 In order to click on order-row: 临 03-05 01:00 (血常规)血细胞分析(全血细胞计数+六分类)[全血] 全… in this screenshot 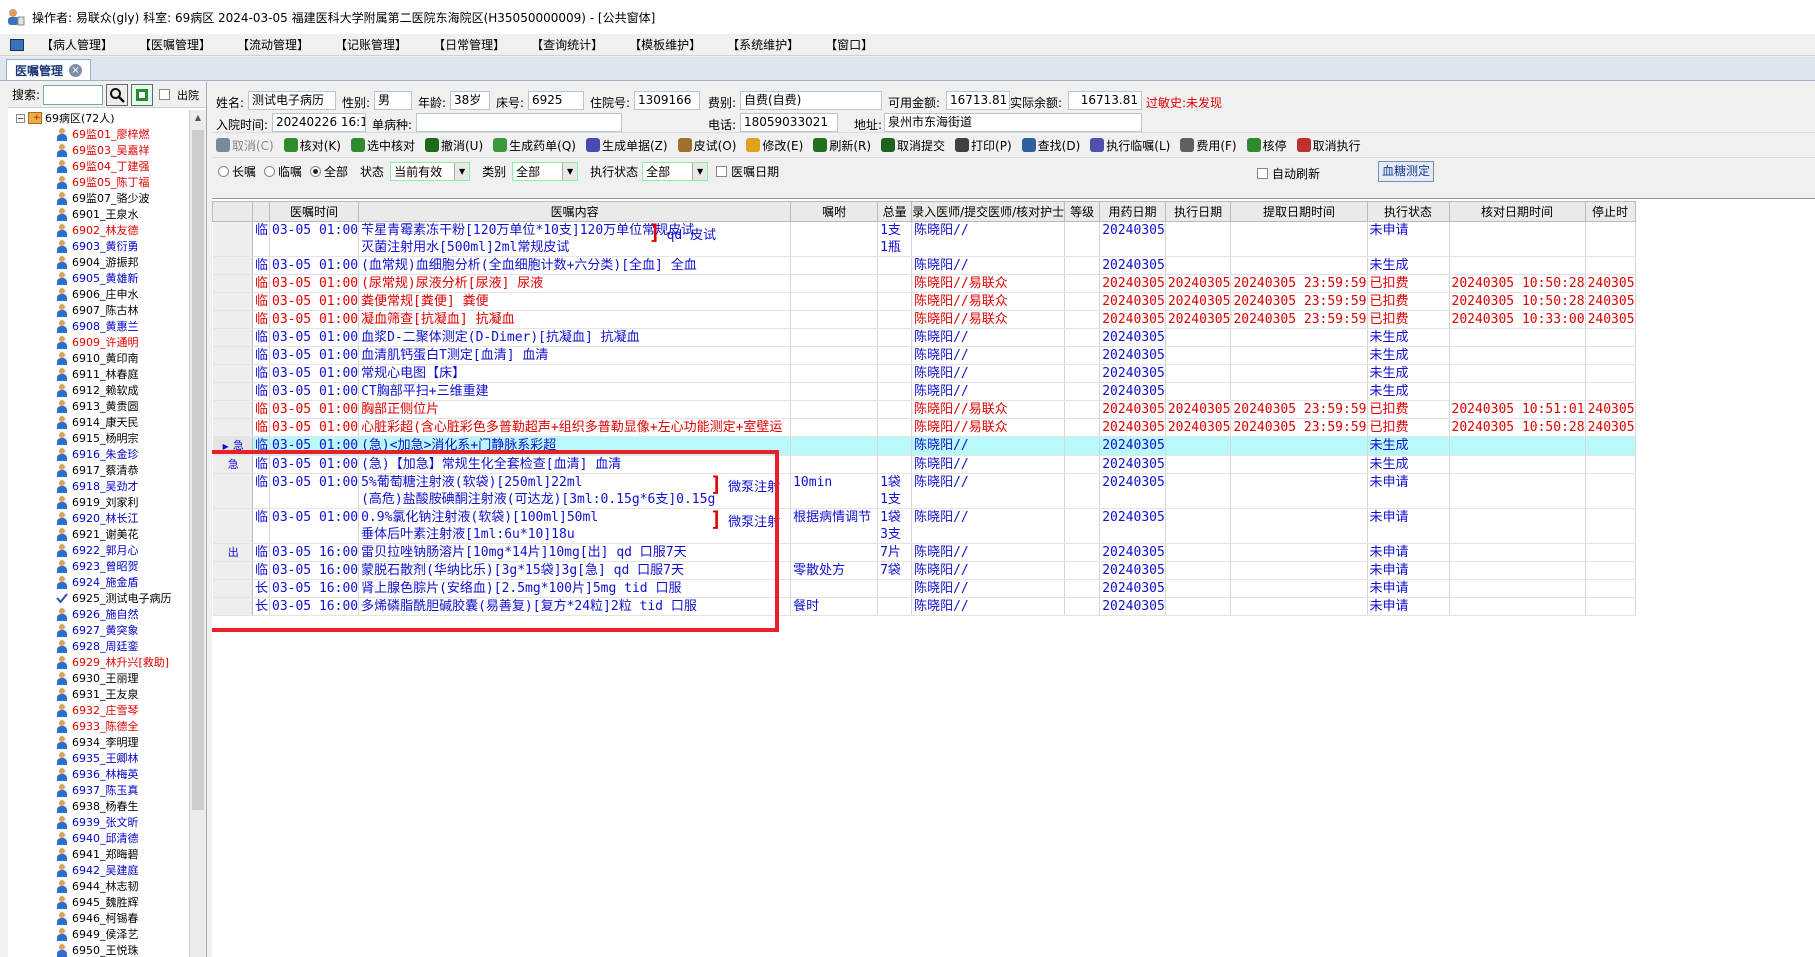, I will do `click(924, 265)`.